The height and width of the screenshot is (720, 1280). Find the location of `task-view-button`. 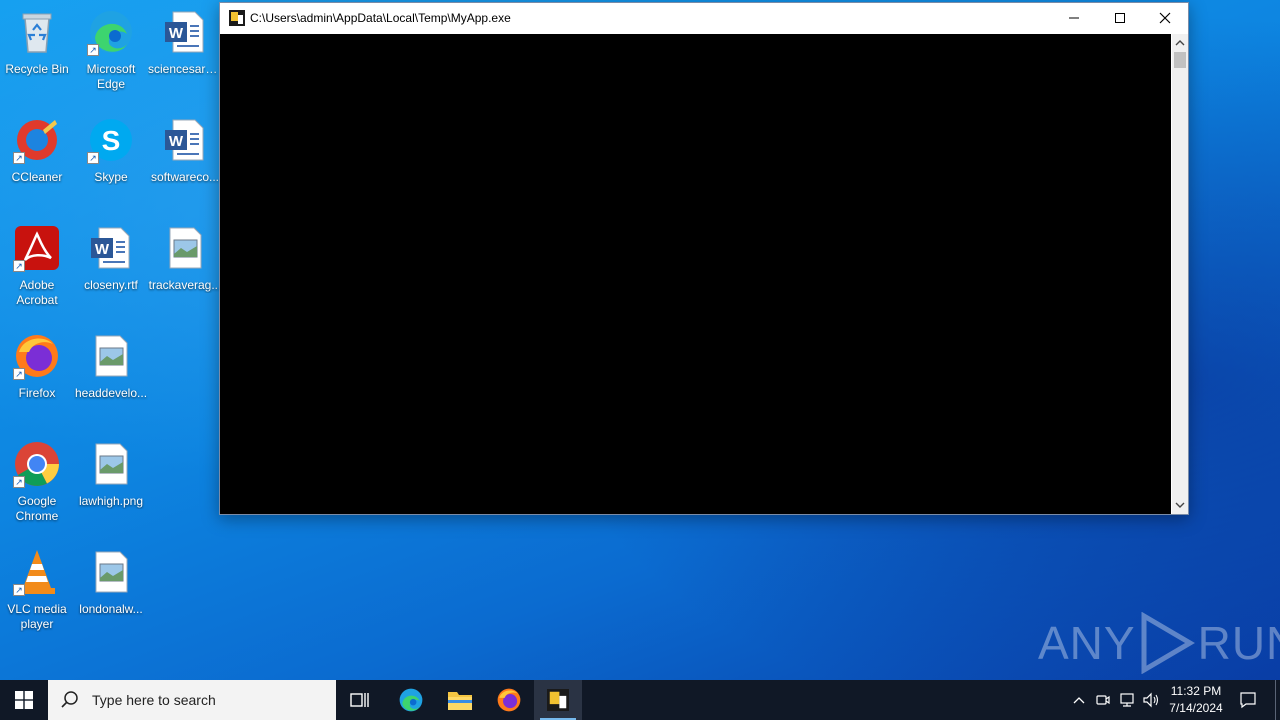

task-view-button is located at coordinates (360, 700).